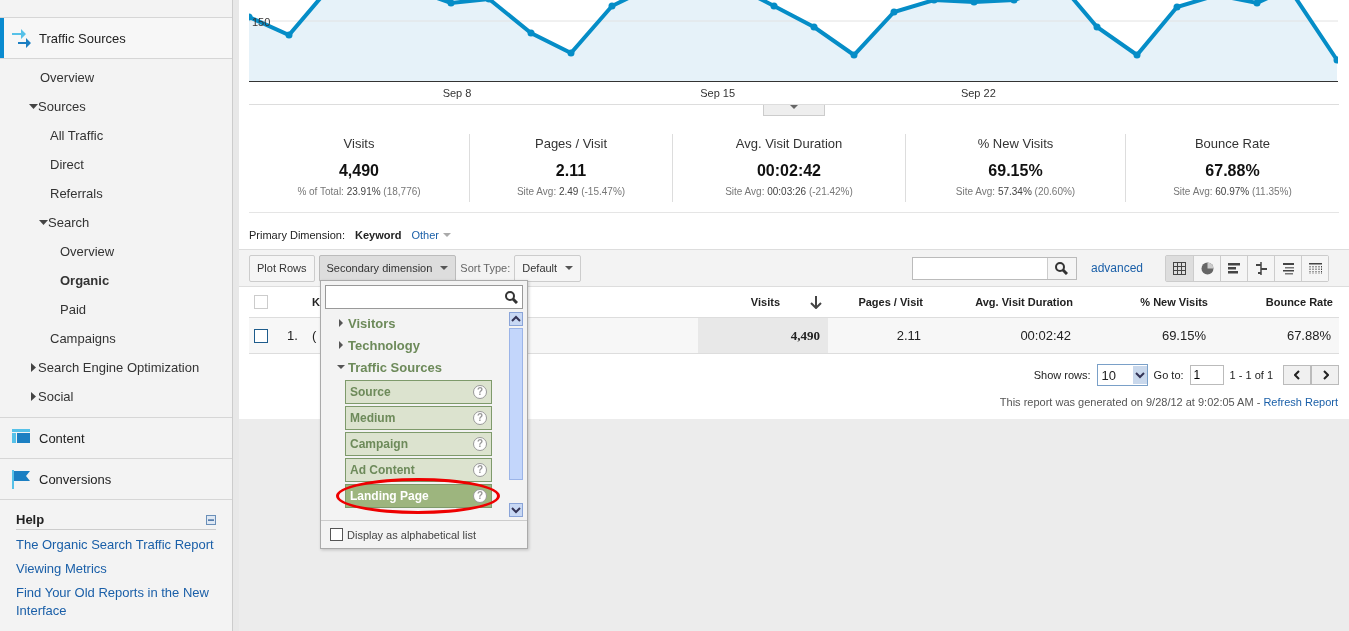 Image resolution: width=1349 pixels, height=631 pixels. I want to click on chart-toggle, so click(794, 110).